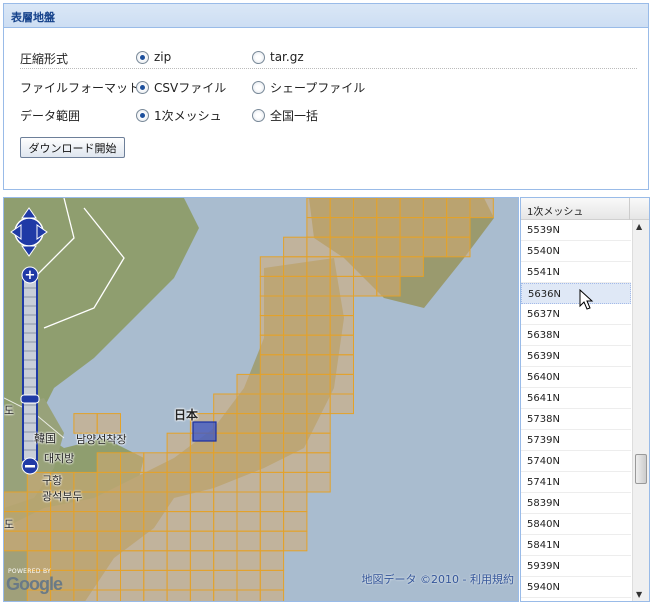 The width and height of the screenshot is (652, 603). Describe the element at coordinates (640, 410) in the screenshot. I see `grid-scrollbar: ▲ ▼` at that location.